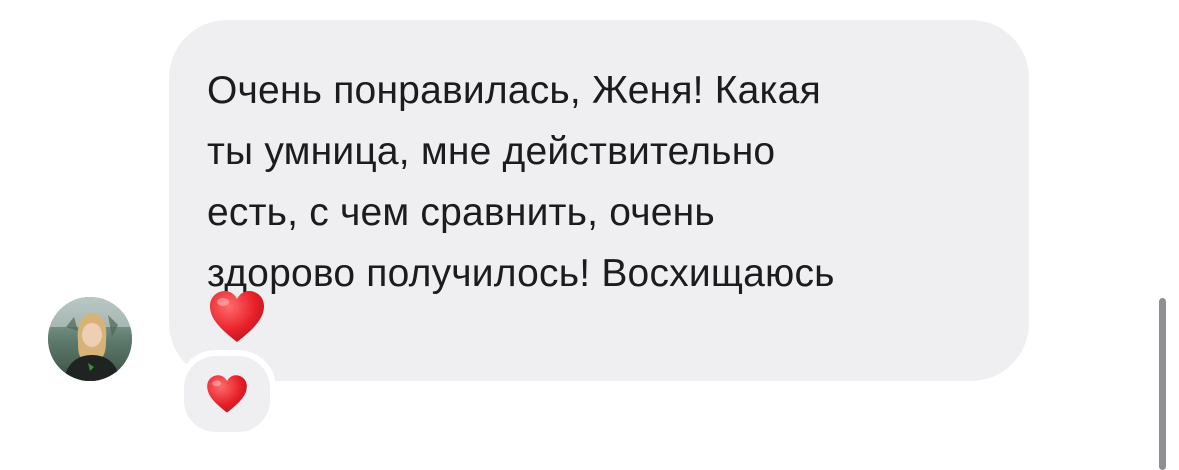 This screenshot has width=1179, height=470. Describe the element at coordinates (491, 151) in the screenshot. I see `message-text-line: ты умница, мне действительно` at that location.